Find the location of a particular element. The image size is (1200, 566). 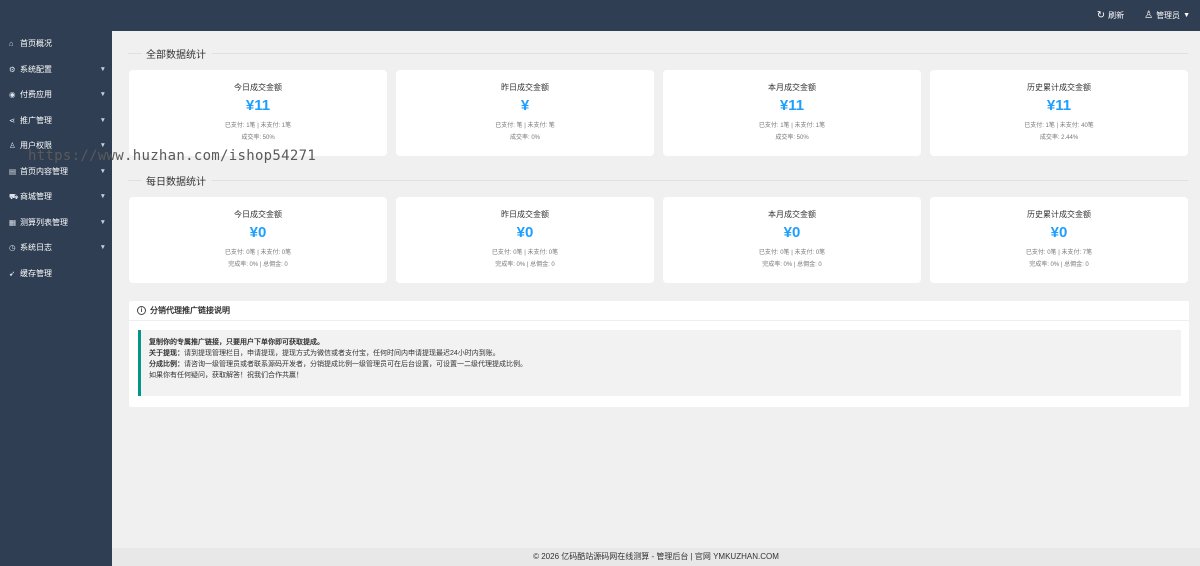

sidebar-item: ◷ 系统日志 ▼ is located at coordinates (56, 248).